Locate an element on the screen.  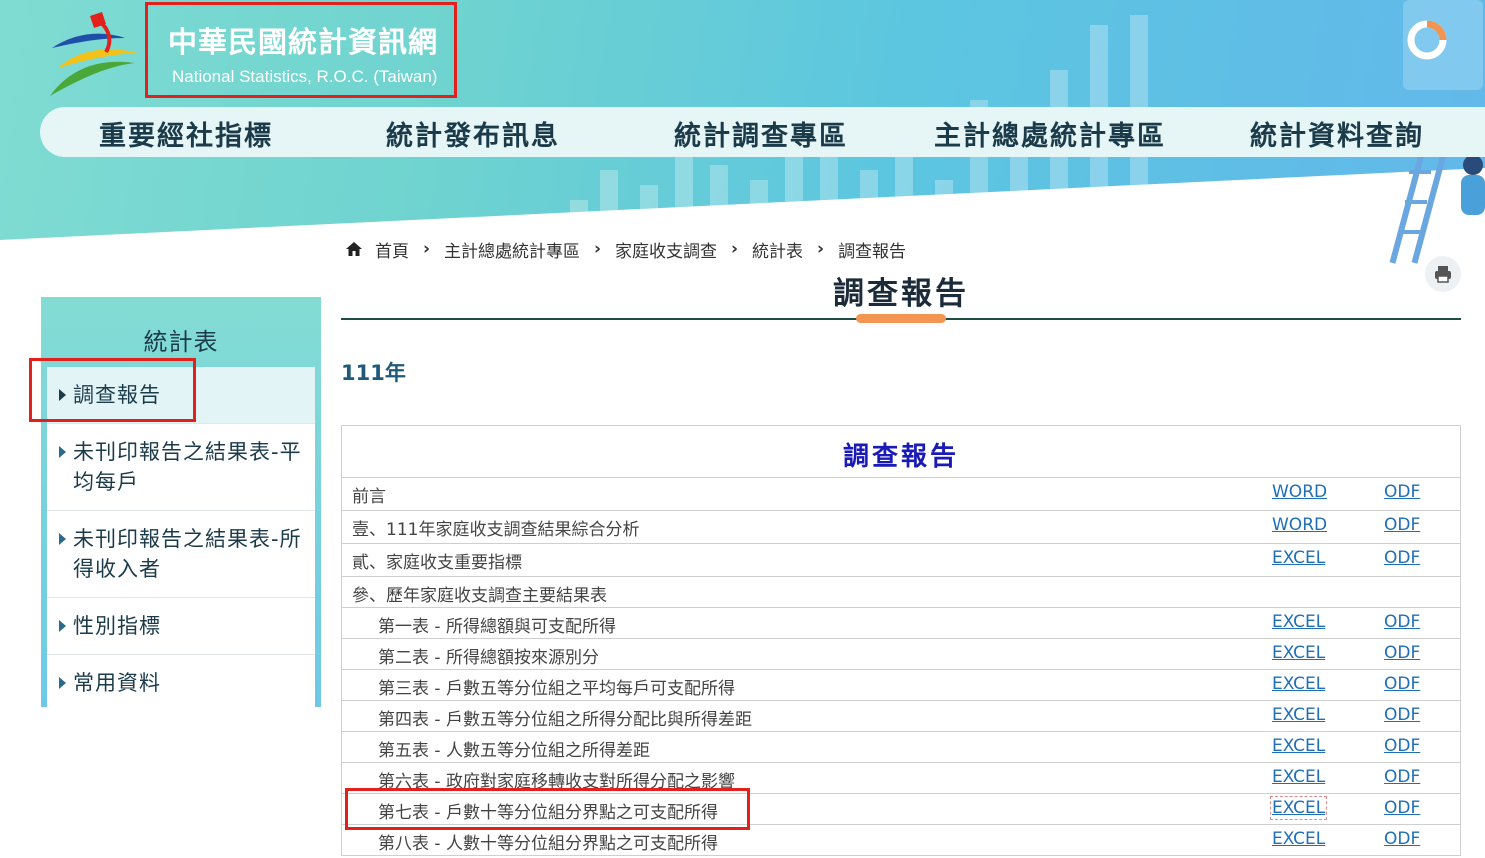
table-row: 前言 WORD ODF is located at coordinates (901, 494).